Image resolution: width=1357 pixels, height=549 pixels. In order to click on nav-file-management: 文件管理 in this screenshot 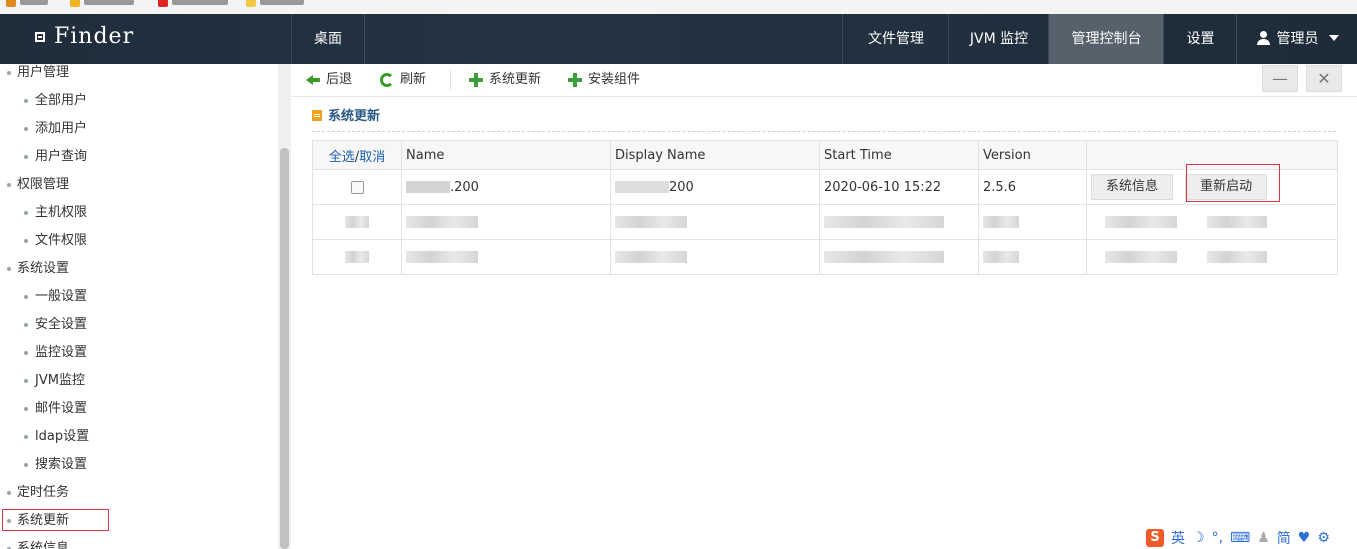, I will do `click(895, 39)`.